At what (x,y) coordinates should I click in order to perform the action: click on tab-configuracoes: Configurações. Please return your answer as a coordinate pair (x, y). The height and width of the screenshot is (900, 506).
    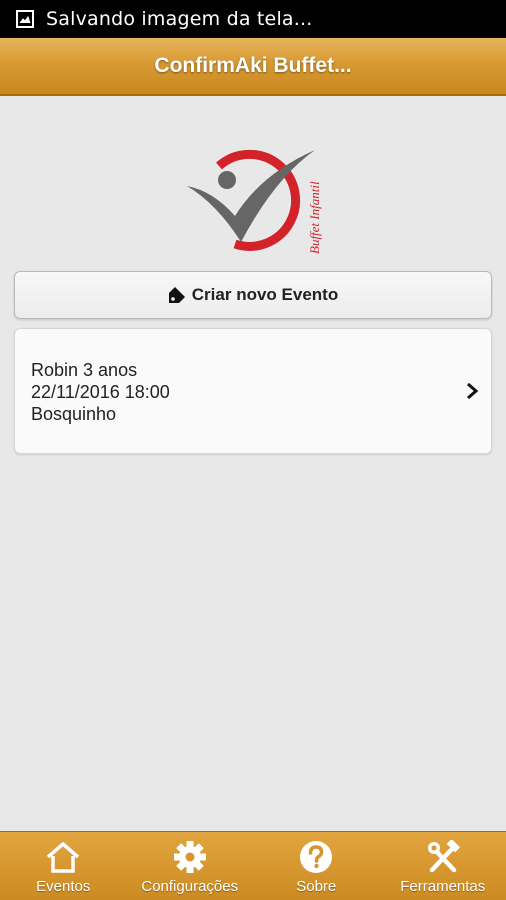
    Looking at the image, I should click on (190, 866).